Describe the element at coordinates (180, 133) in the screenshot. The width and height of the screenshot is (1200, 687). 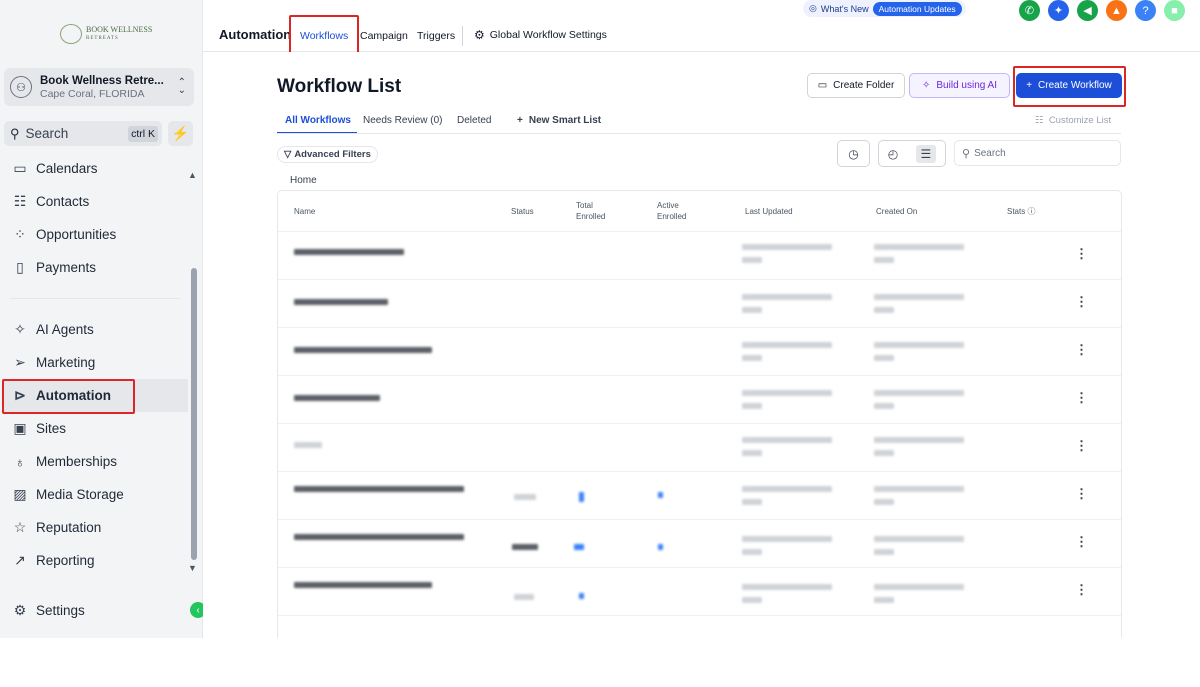
I see `quick-actions-bolt-icon: ⚡` at that location.